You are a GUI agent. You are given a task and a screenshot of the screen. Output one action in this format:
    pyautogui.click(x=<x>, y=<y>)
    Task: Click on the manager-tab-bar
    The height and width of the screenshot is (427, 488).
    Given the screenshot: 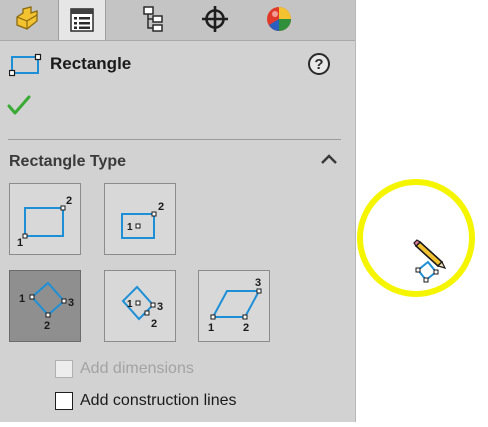 What is the action you would take?
    pyautogui.click(x=177, y=20)
    